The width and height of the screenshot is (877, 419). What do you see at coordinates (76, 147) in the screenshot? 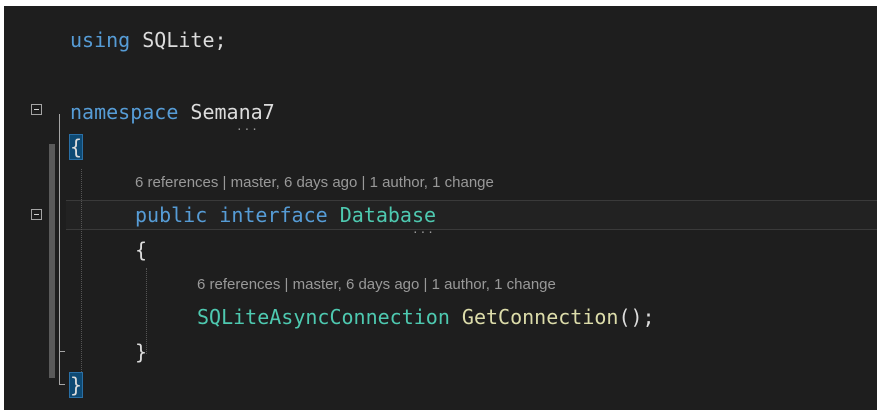
I see `brace-open: {` at bounding box center [76, 147].